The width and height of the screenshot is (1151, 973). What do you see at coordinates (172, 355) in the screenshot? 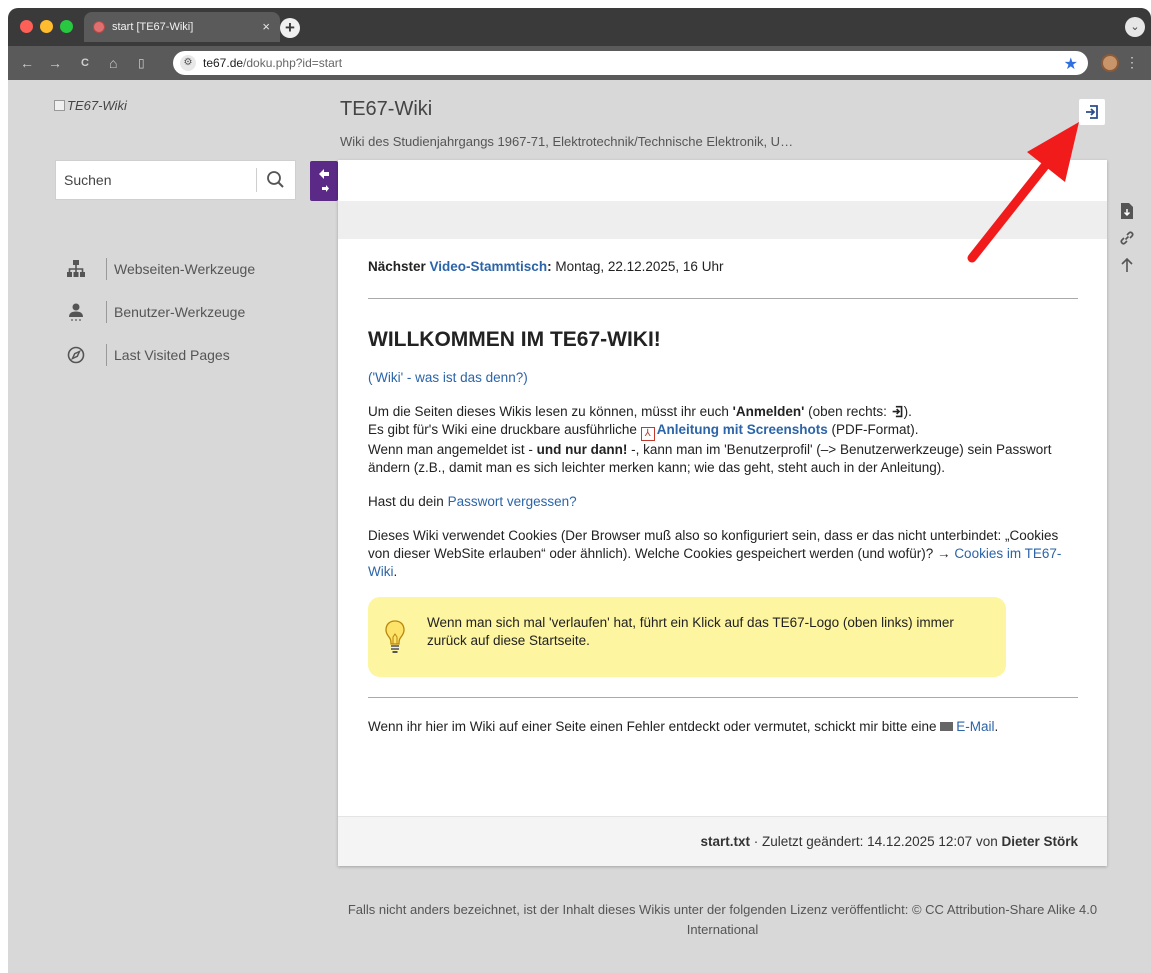
I see `sidebar-item-label: Last Visited Pages` at bounding box center [172, 355].